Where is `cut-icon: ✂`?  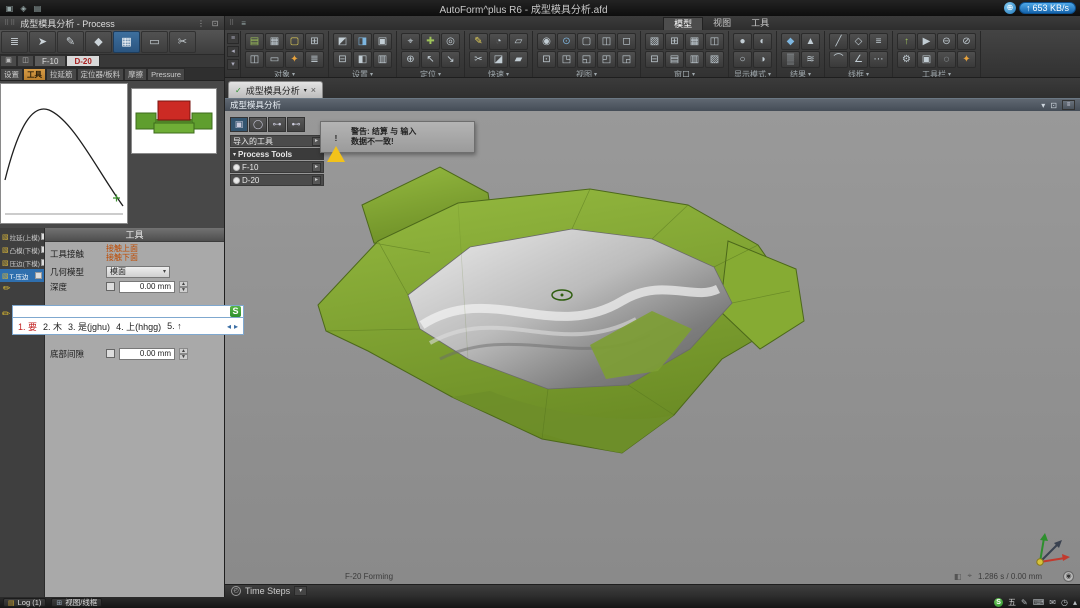 cut-icon: ✂ is located at coordinates (182, 42).